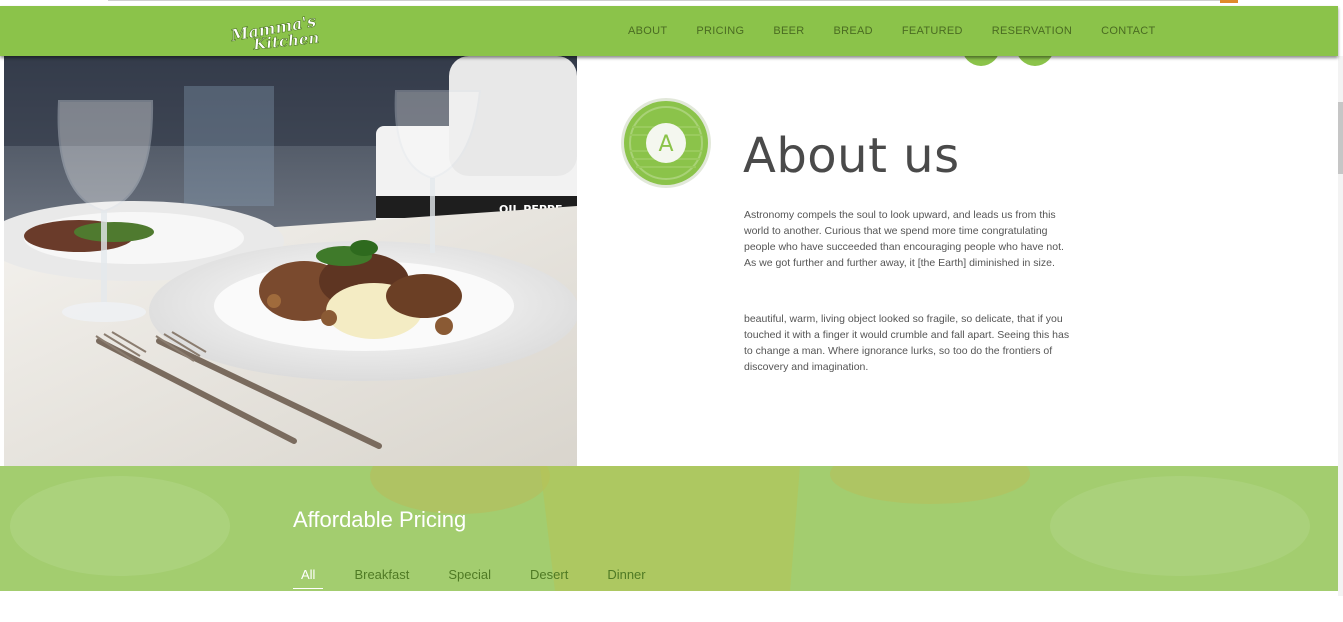 This screenshot has width=1343, height=622. Describe the element at coordinates (380, 519) in the screenshot. I see `pricing-title: Affordable Pricing` at that location.